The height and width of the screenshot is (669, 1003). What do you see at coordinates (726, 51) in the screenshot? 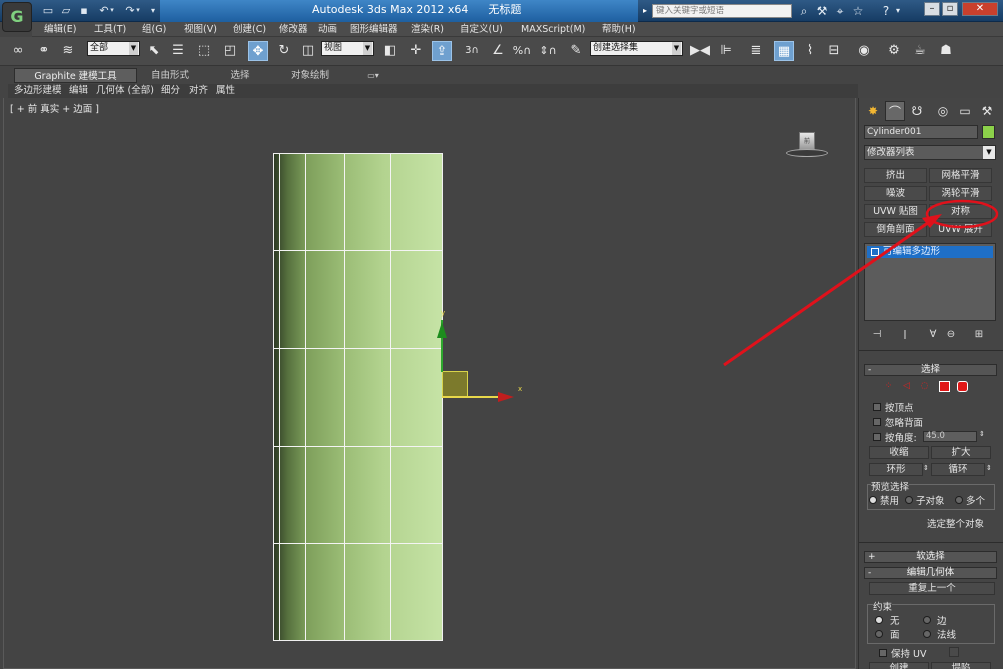
I see `align-icon: ⊫` at bounding box center [726, 51].